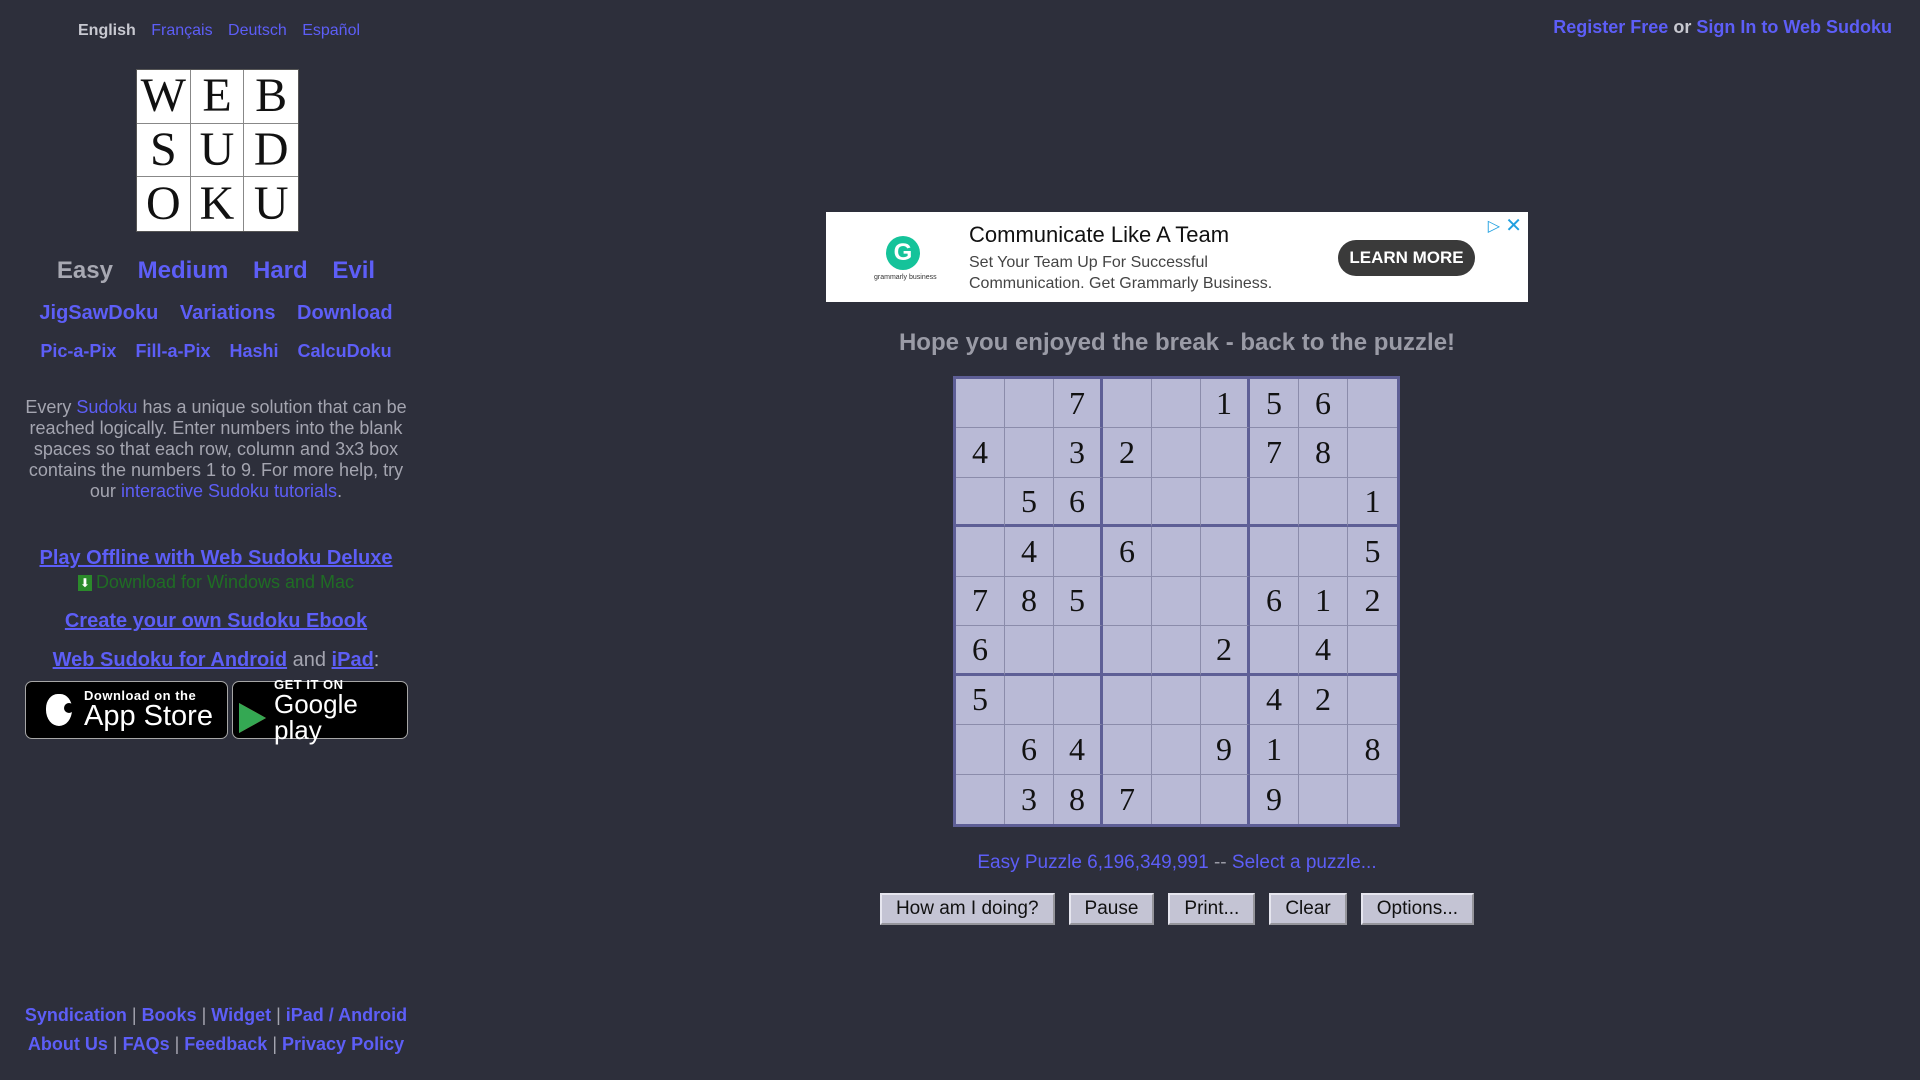 Image resolution: width=1920 pixels, height=1080 pixels. What do you see at coordinates (331, 30) in the screenshot?
I see `language-spanish: Español` at bounding box center [331, 30].